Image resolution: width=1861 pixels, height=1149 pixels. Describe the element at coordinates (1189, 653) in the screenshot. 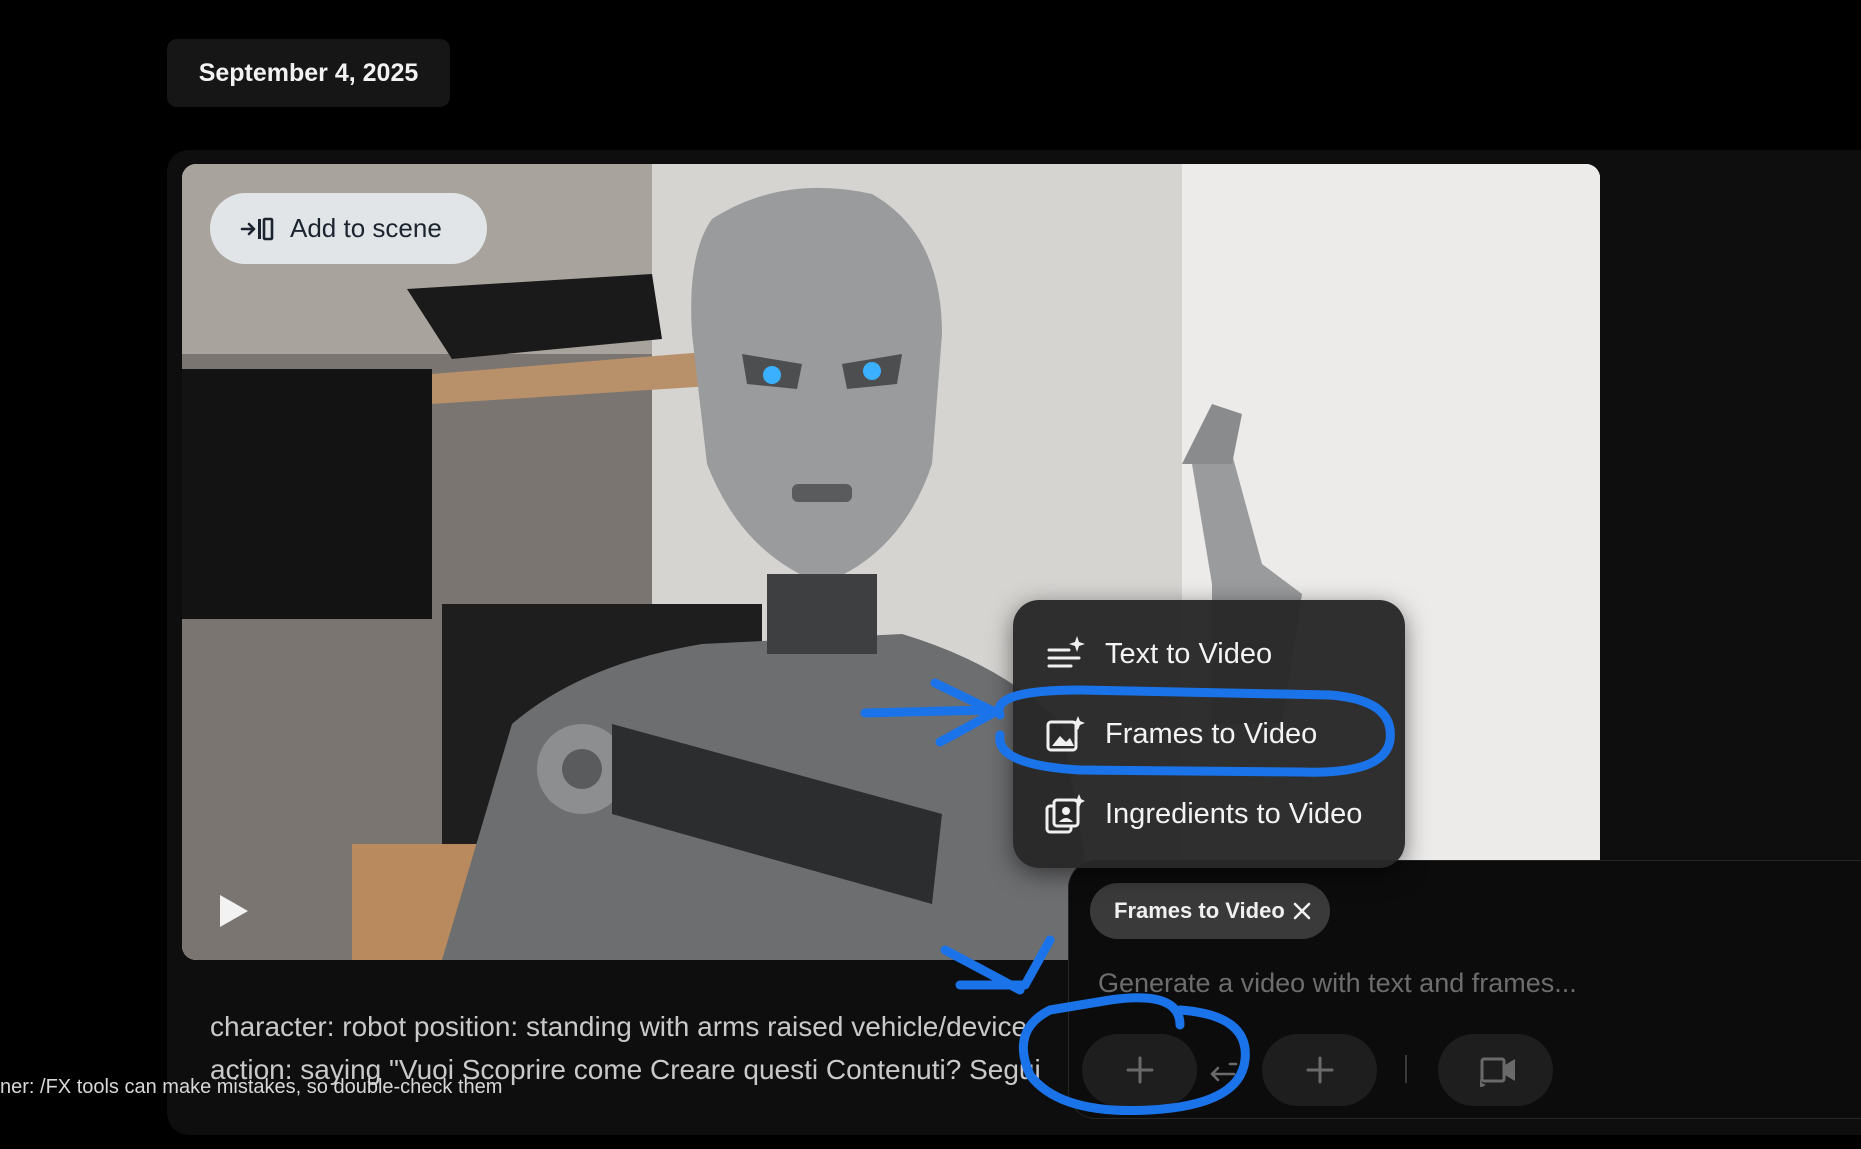

I see `menu-item-label: Text to Video` at that location.